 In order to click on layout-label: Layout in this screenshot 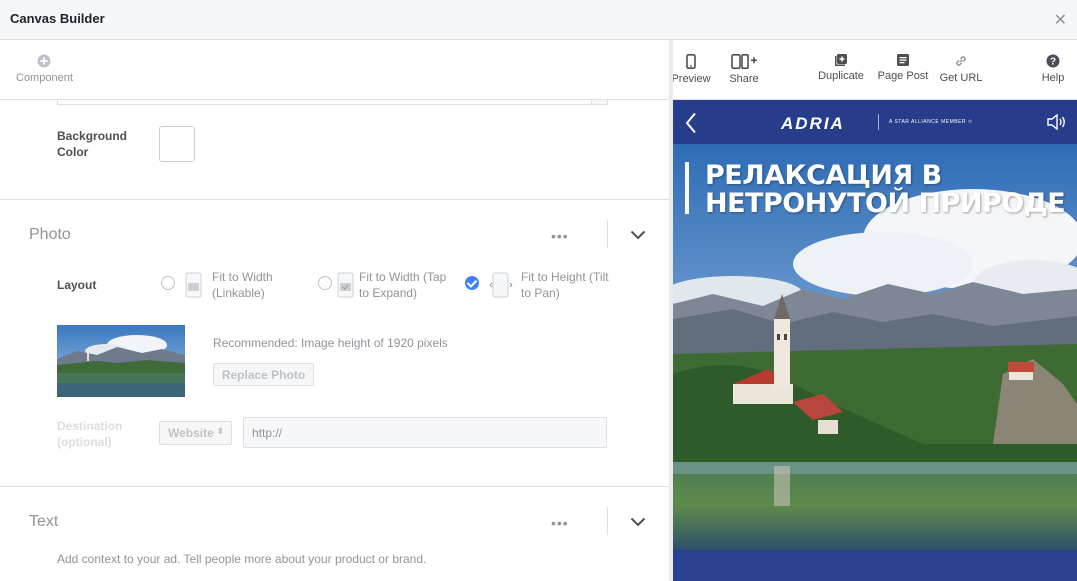, I will do `click(77, 285)`.